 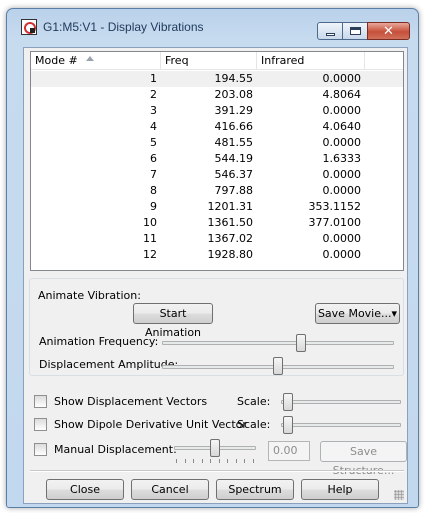 What do you see at coordinates (209, 61) in the screenshot?
I see `column-header-freq: Freq` at bounding box center [209, 61].